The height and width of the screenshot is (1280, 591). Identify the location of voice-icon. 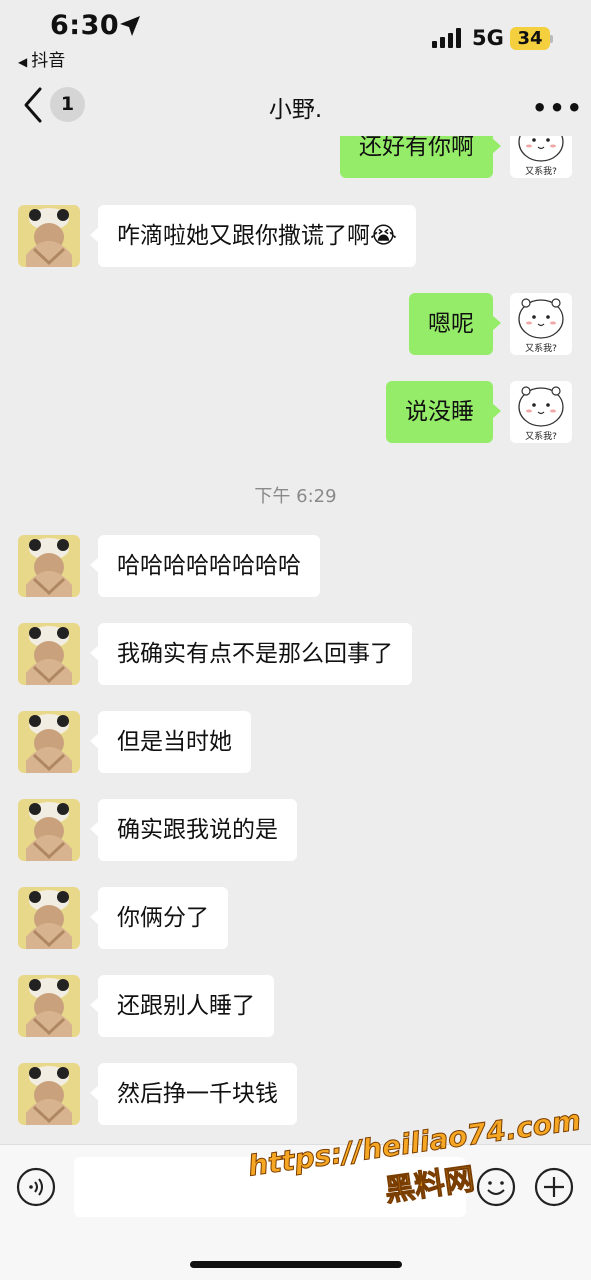
(36, 1187).